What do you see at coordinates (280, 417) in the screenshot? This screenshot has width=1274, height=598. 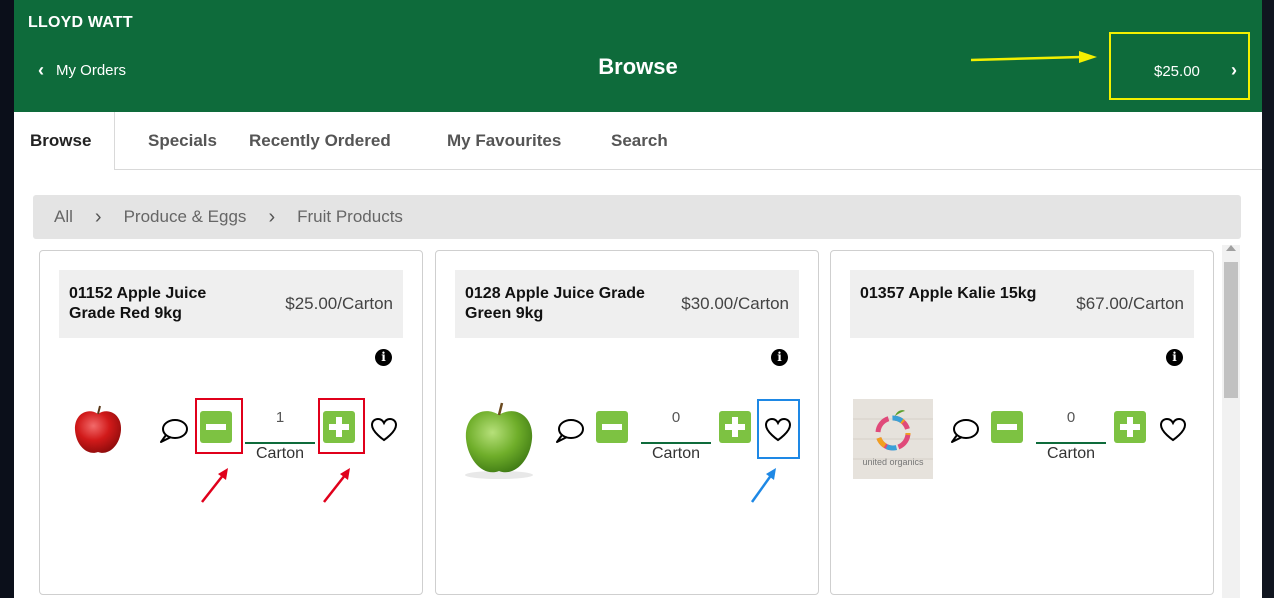 I see `quantity-value: 1` at bounding box center [280, 417].